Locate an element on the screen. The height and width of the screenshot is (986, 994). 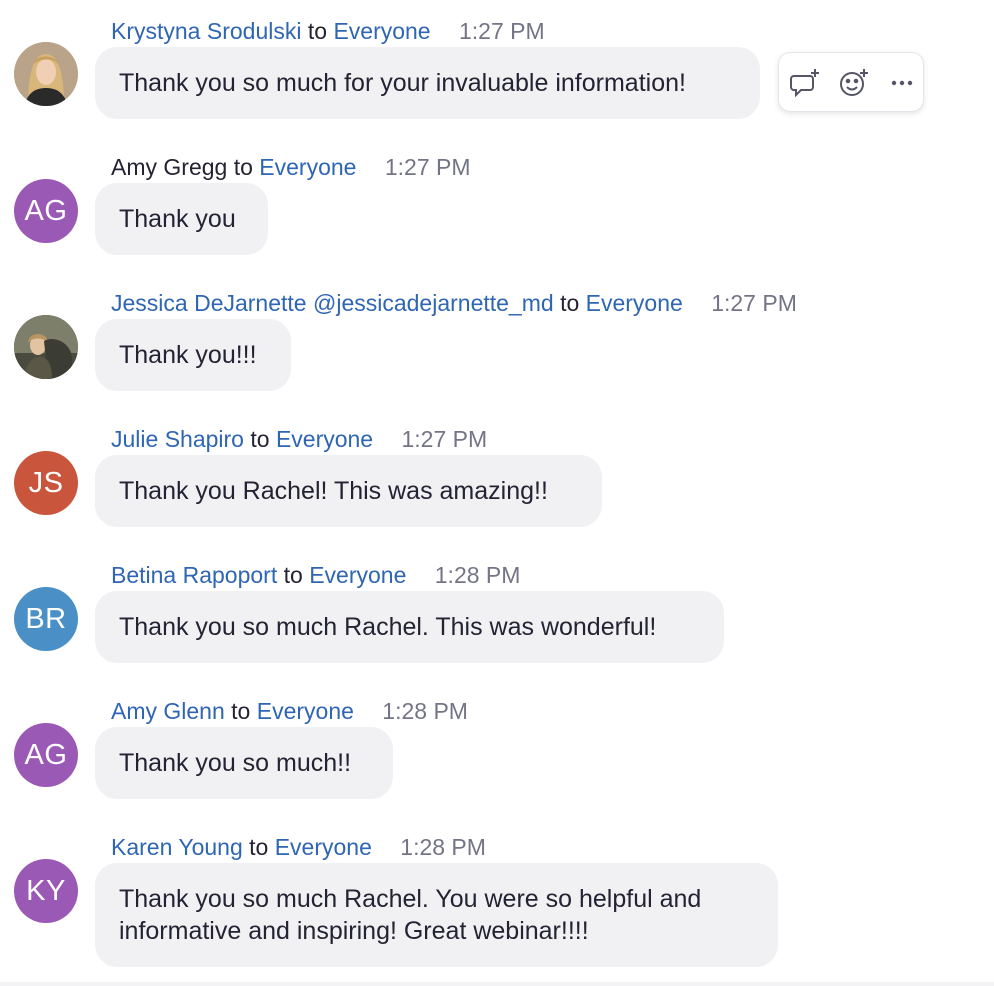
message-bubble: Thank you!!! is located at coordinates (193, 355).